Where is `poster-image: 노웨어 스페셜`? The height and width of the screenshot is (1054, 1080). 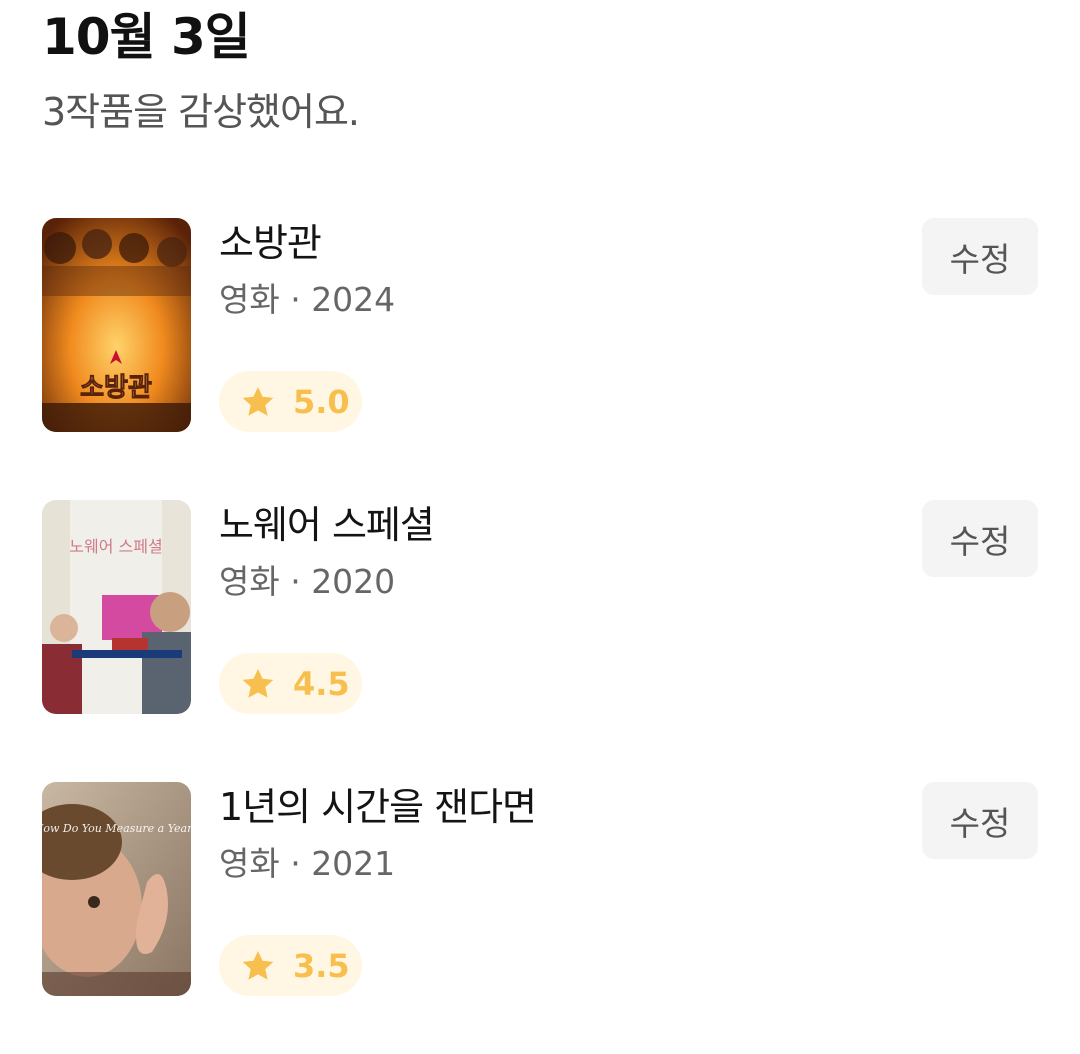
poster-image: 노웨어 스페셜 is located at coordinates (116, 607).